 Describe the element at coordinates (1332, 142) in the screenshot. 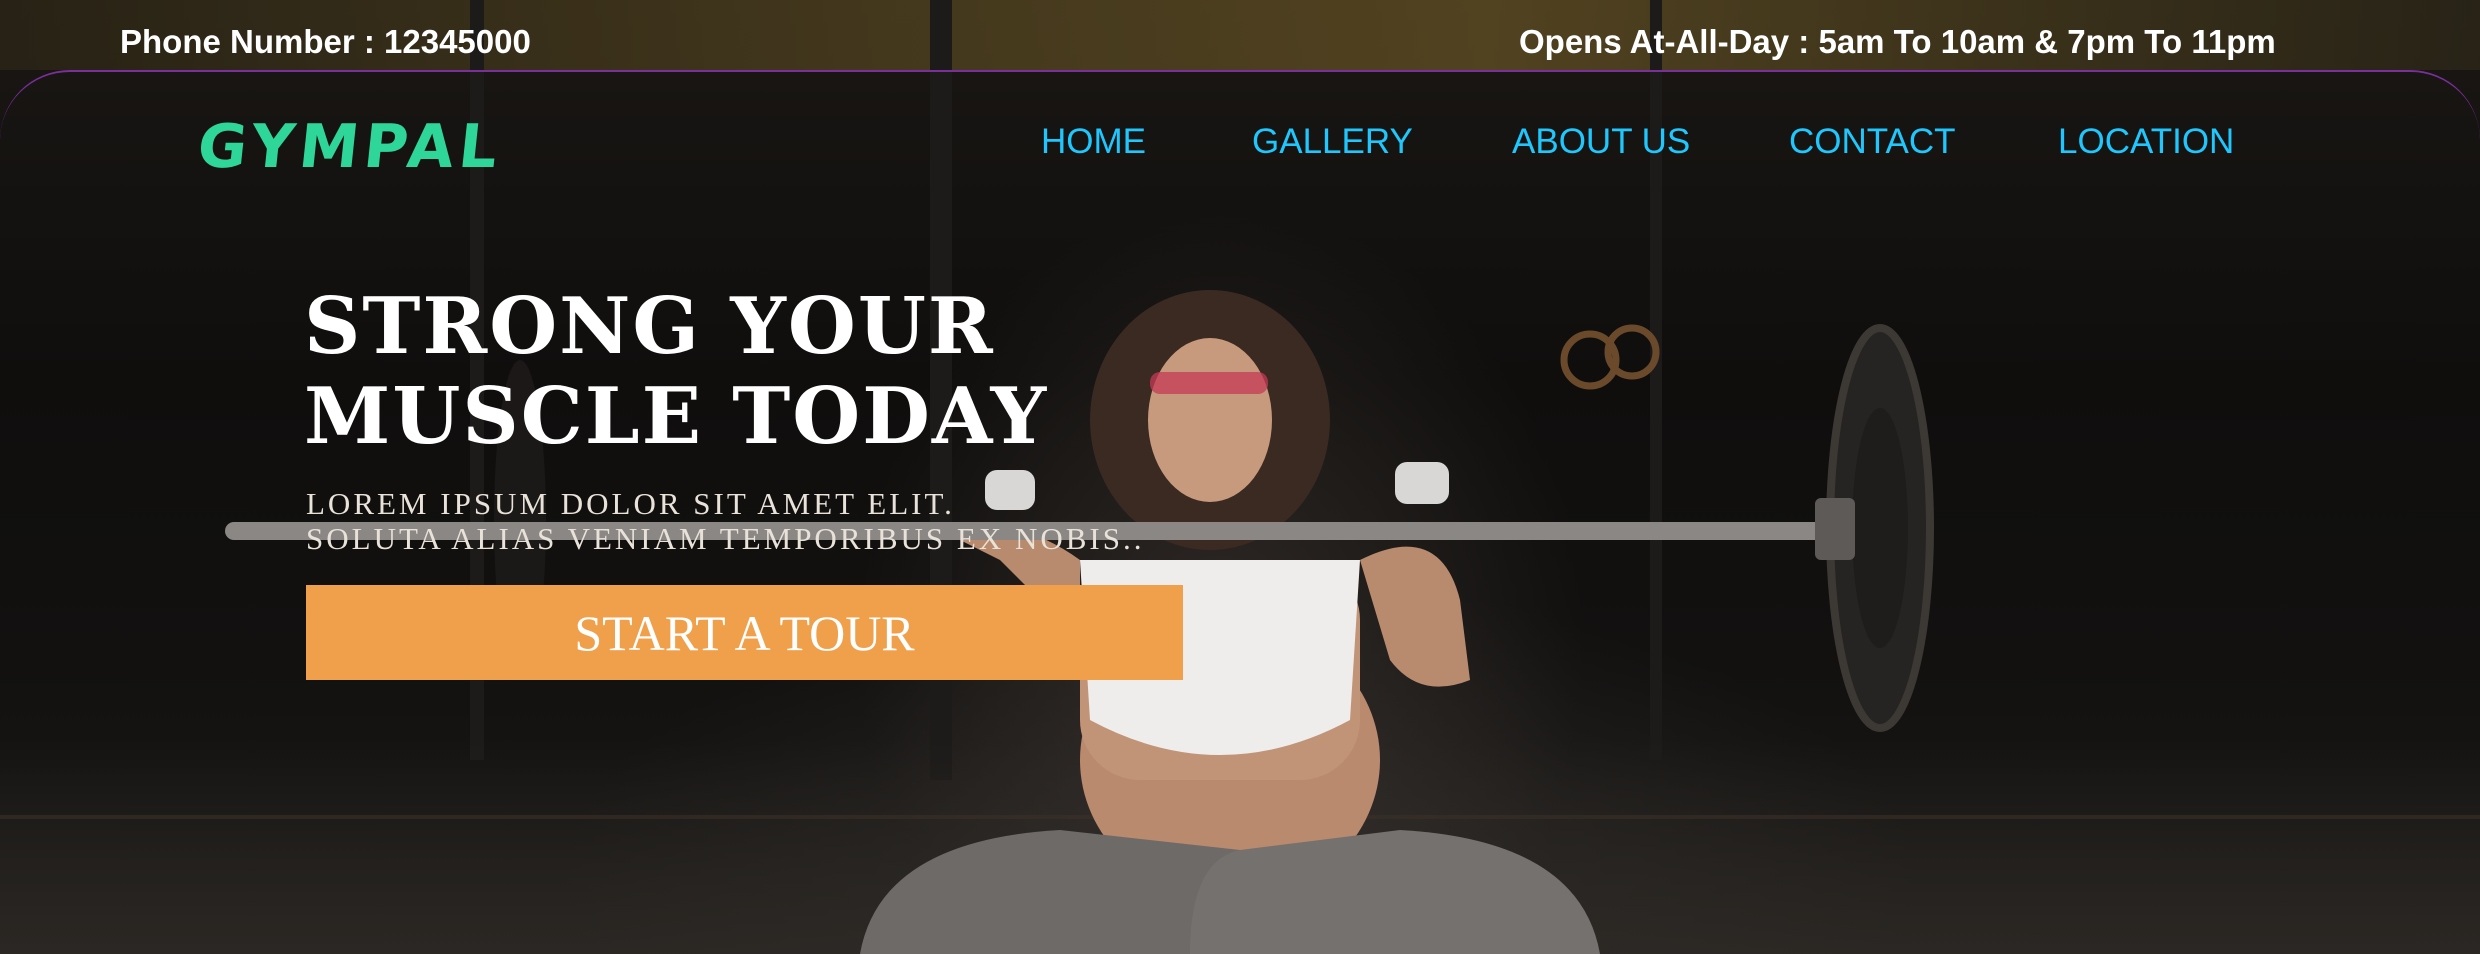

I see `nav-gallery-link: GALLERY` at that location.